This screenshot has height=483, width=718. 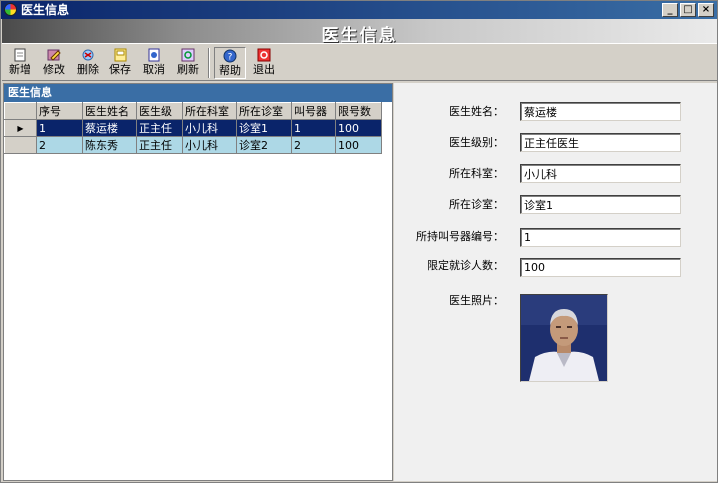 I want to click on close-button: ×, so click(x=706, y=10).